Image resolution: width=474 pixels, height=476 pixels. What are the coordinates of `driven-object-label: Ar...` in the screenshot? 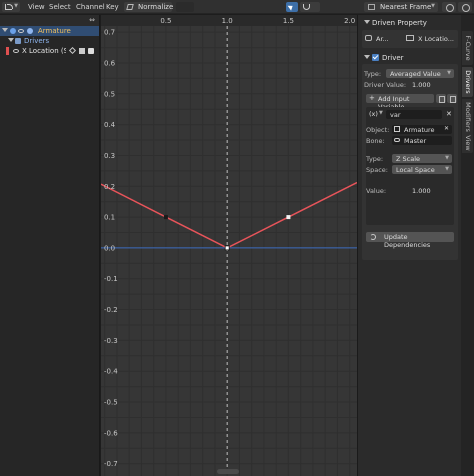 It's located at (382, 39).